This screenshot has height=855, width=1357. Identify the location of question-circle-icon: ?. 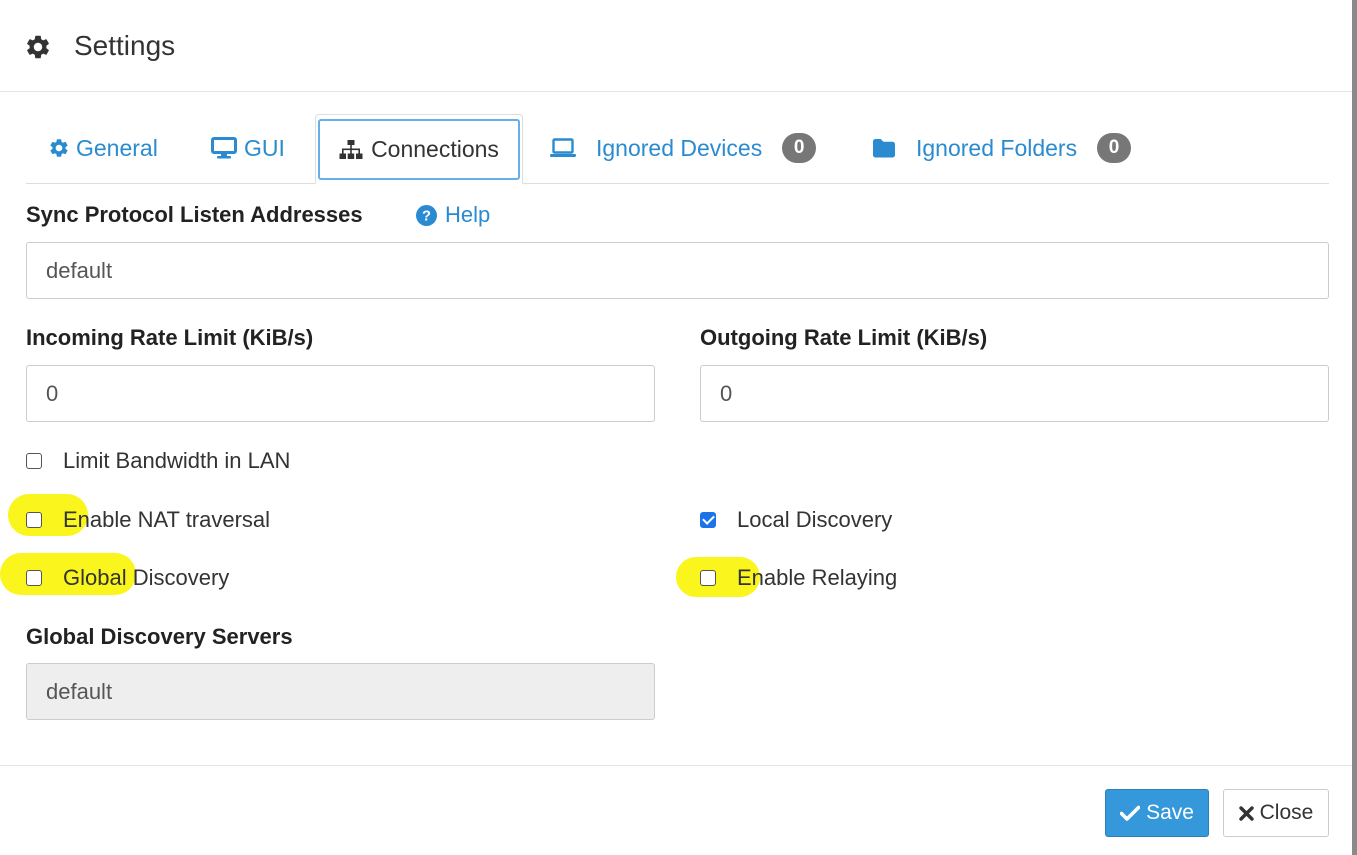
(426, 215).